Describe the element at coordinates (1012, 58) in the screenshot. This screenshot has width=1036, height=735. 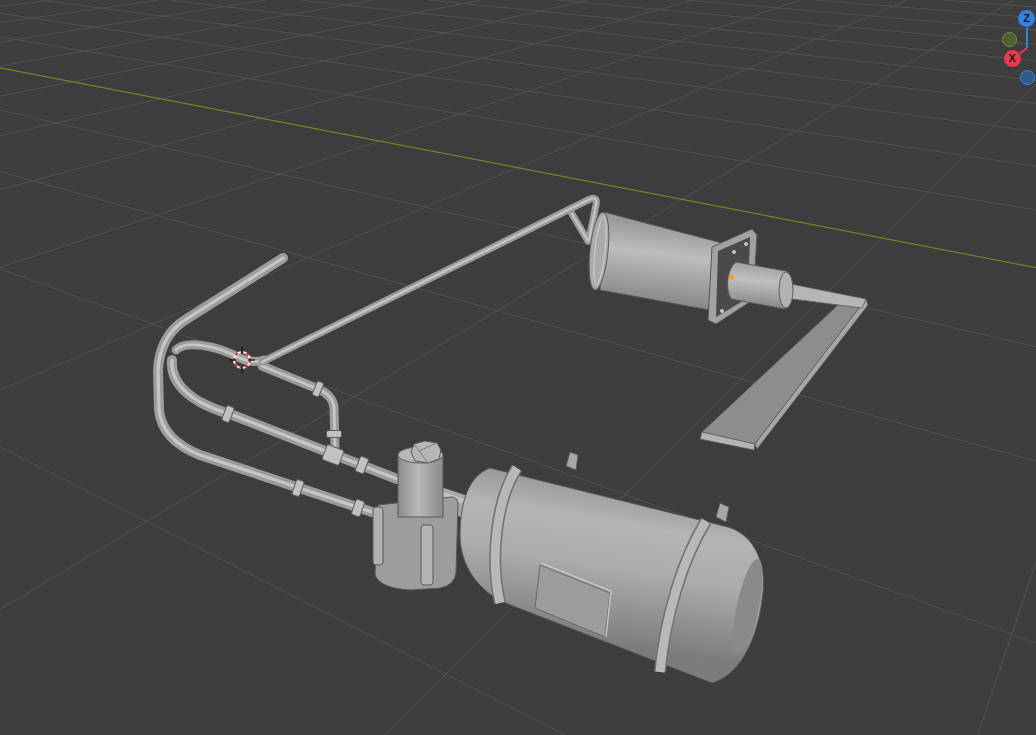
I see `axis-button: X` at that location.